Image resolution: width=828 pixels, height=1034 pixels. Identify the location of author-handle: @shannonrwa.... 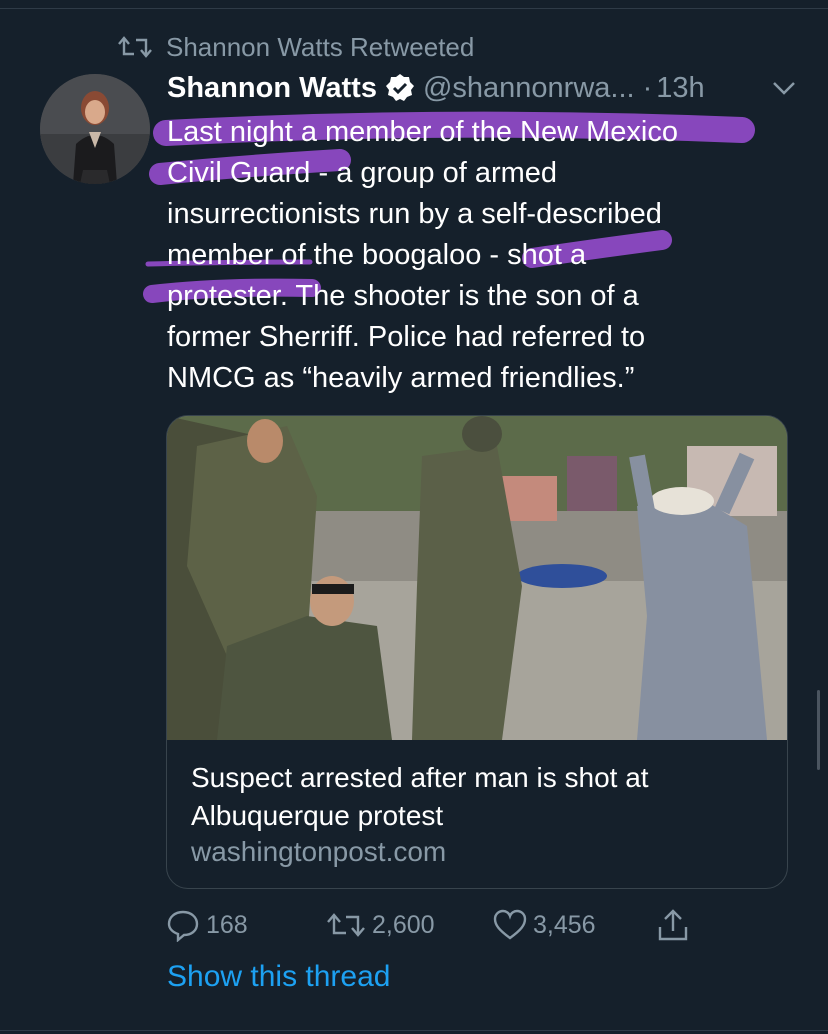
(529, 88).